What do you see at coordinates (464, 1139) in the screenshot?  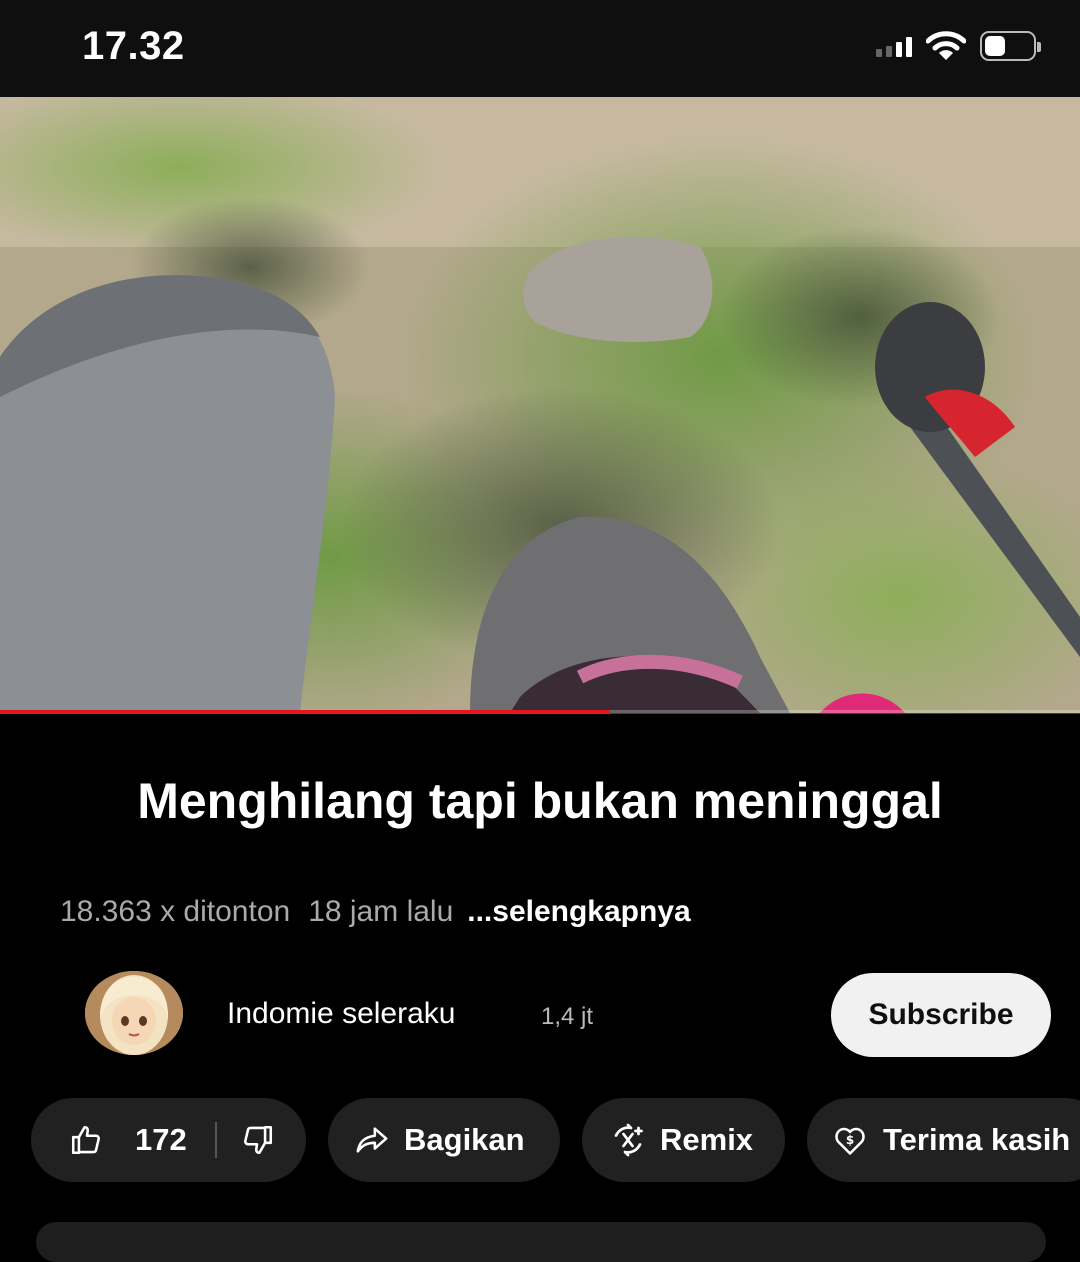 I see `share-label: Bagikan` at bounding box center [464, 1139].